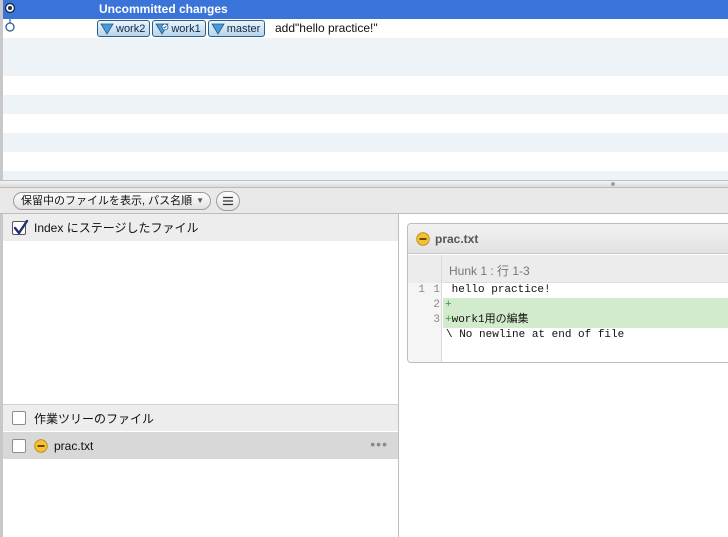 The image size is (728, 537). I want to click on new-line-number: 2, so click(436, 305).